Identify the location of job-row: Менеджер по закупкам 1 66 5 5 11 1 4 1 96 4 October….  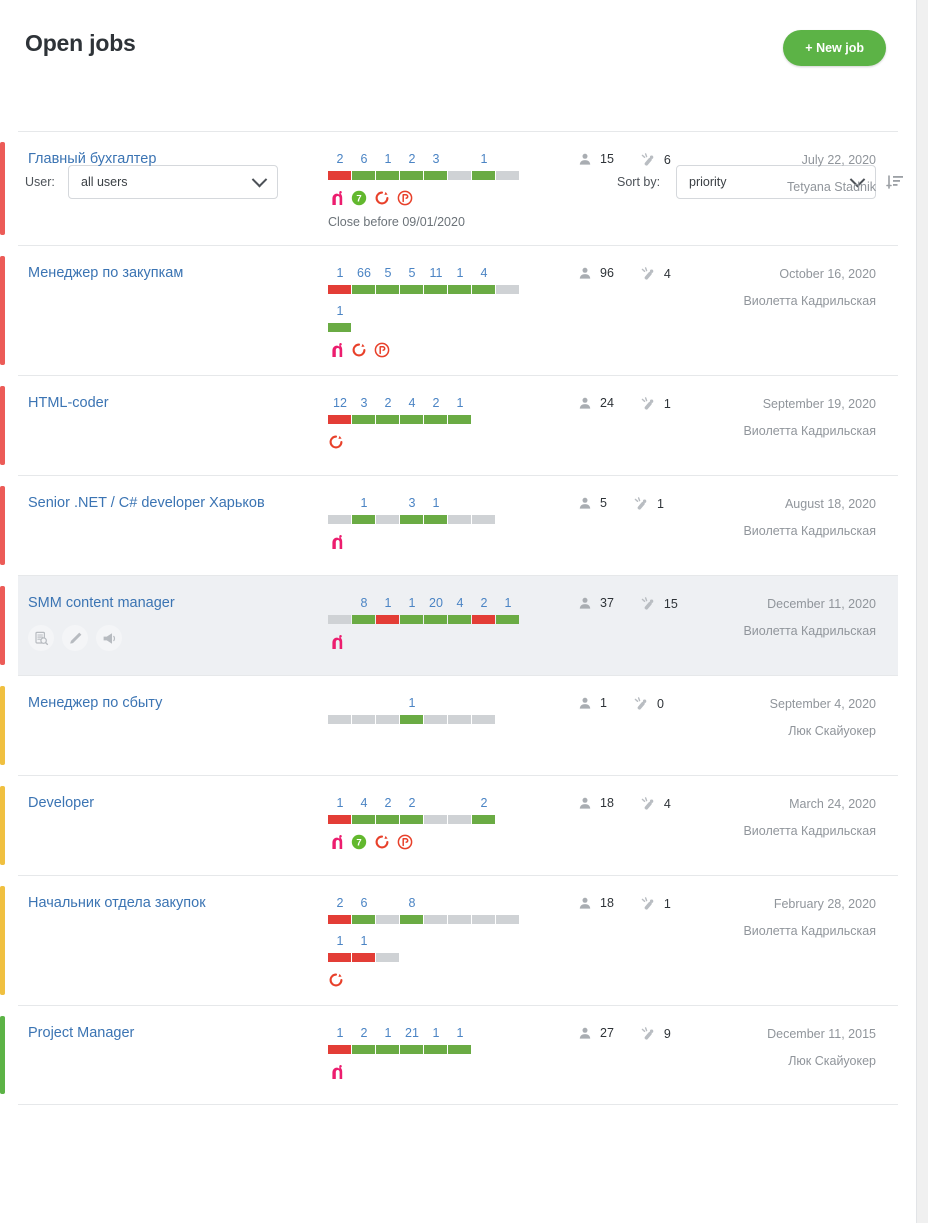
(449, 310).